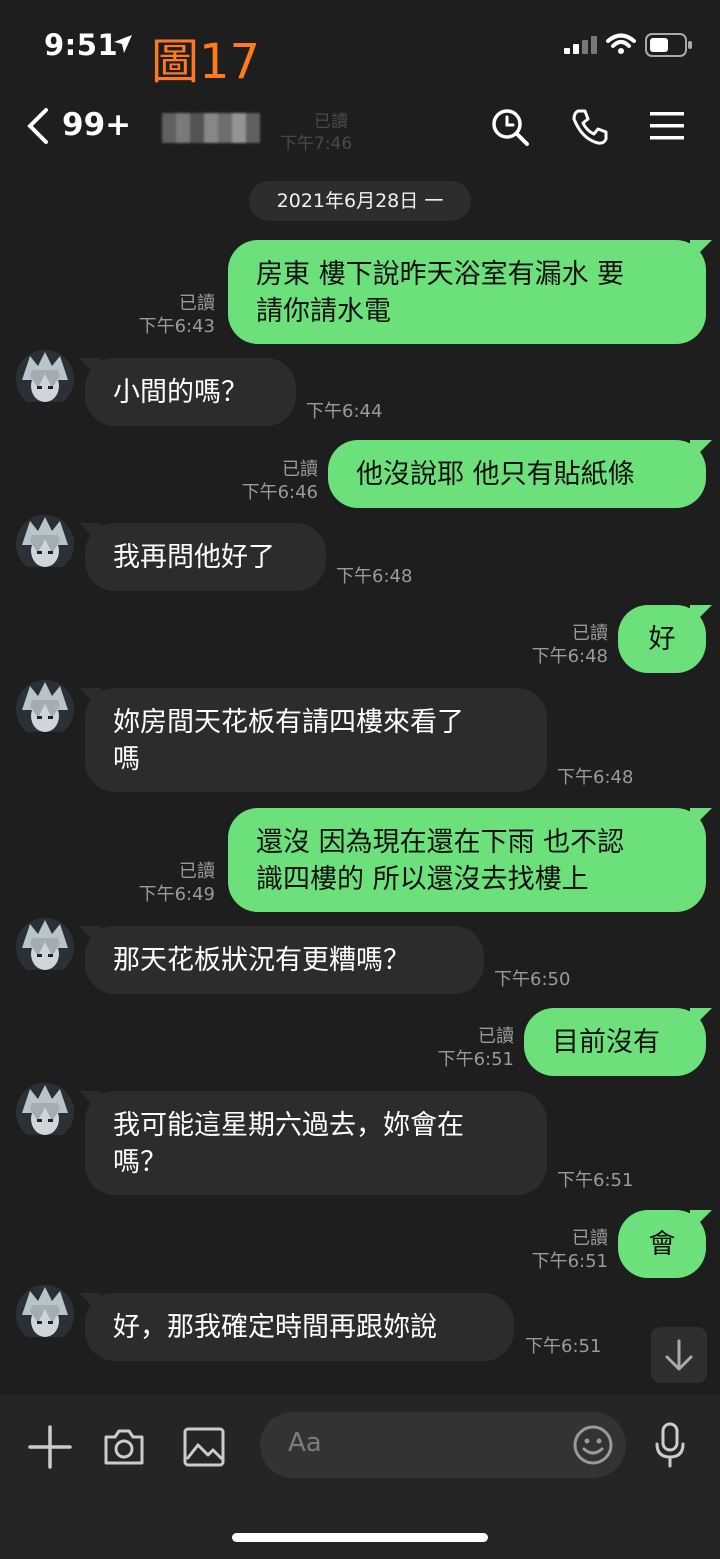  I want to click on outgoing-message-bubble: 還沒 因為現在還在下雨 也不認 識四樓的 所以還沒去找樓上, so click(467, 860).